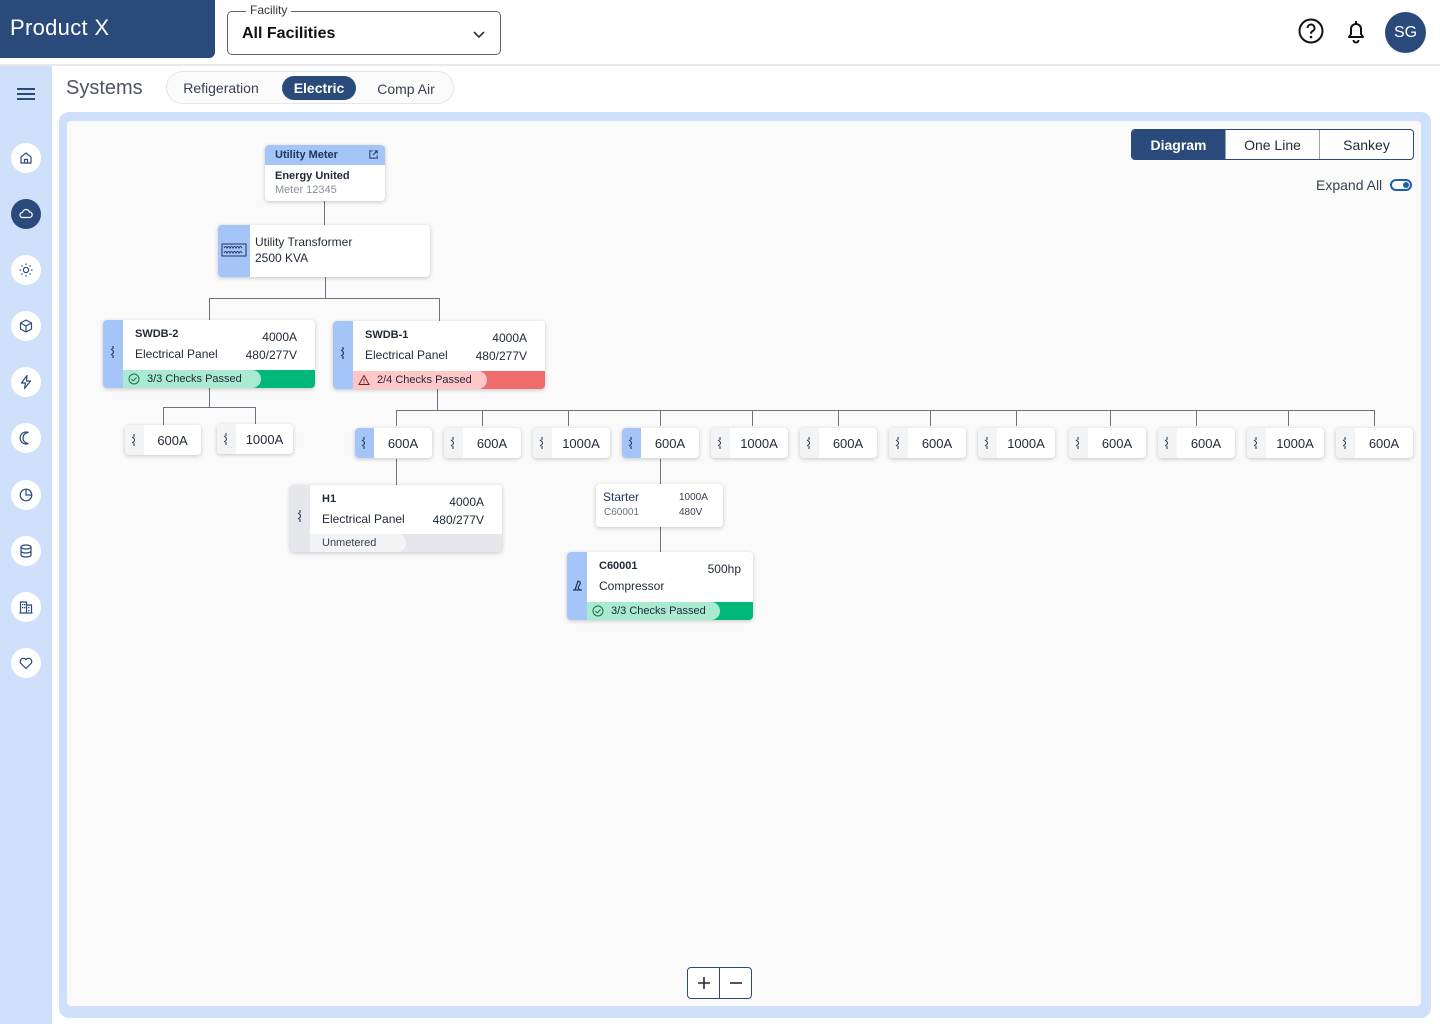  Describe the element at coordinates (387, 335) in the screenshot. I see `panel-name: SWDB-1` at that location.